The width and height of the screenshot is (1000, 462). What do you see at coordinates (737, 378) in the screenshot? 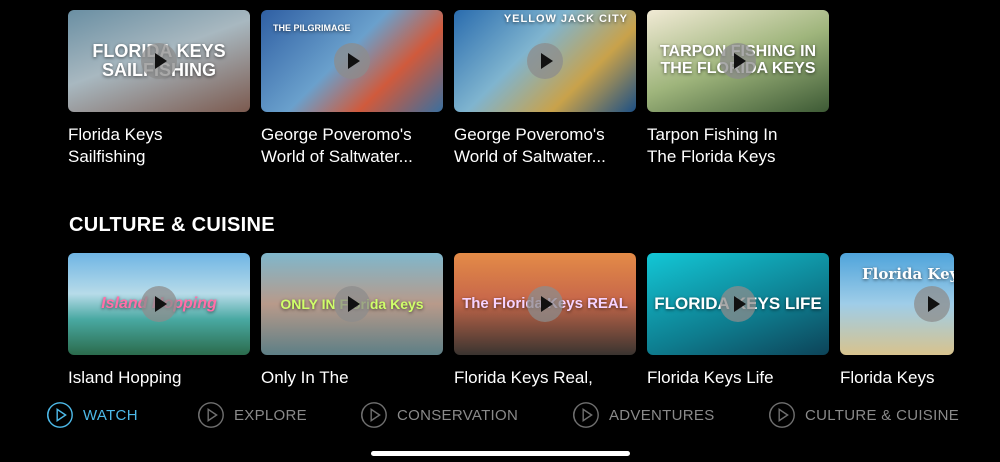
I see `video-title: Florida Keys Life` at bounding box center [737, 378].